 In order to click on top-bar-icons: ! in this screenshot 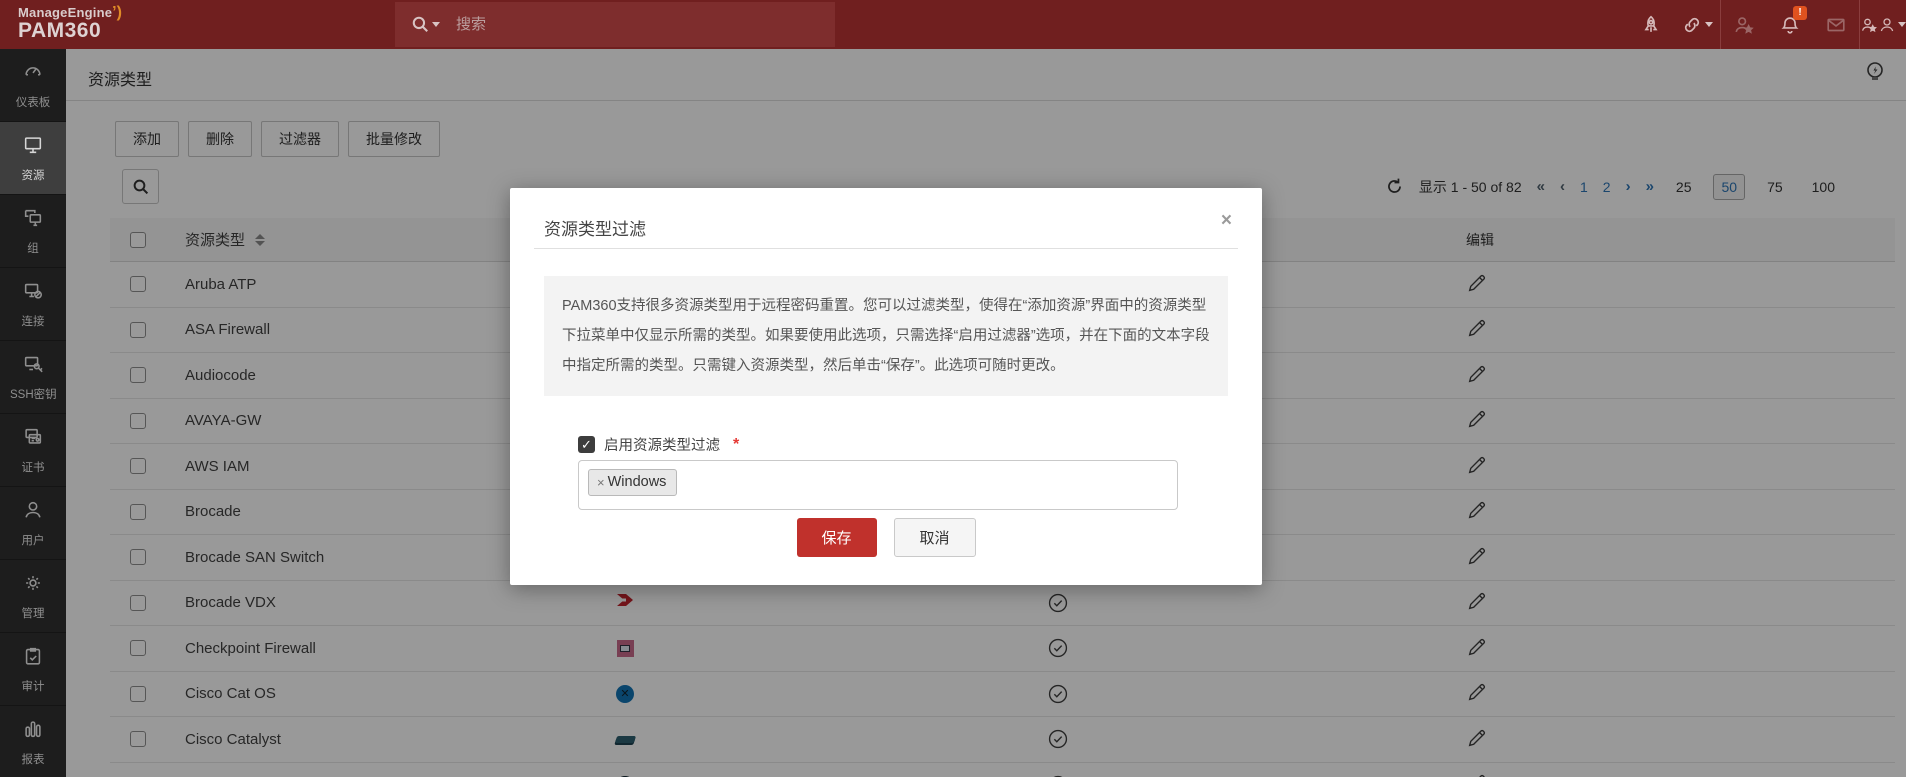, I will do `click(1767, 24)`.